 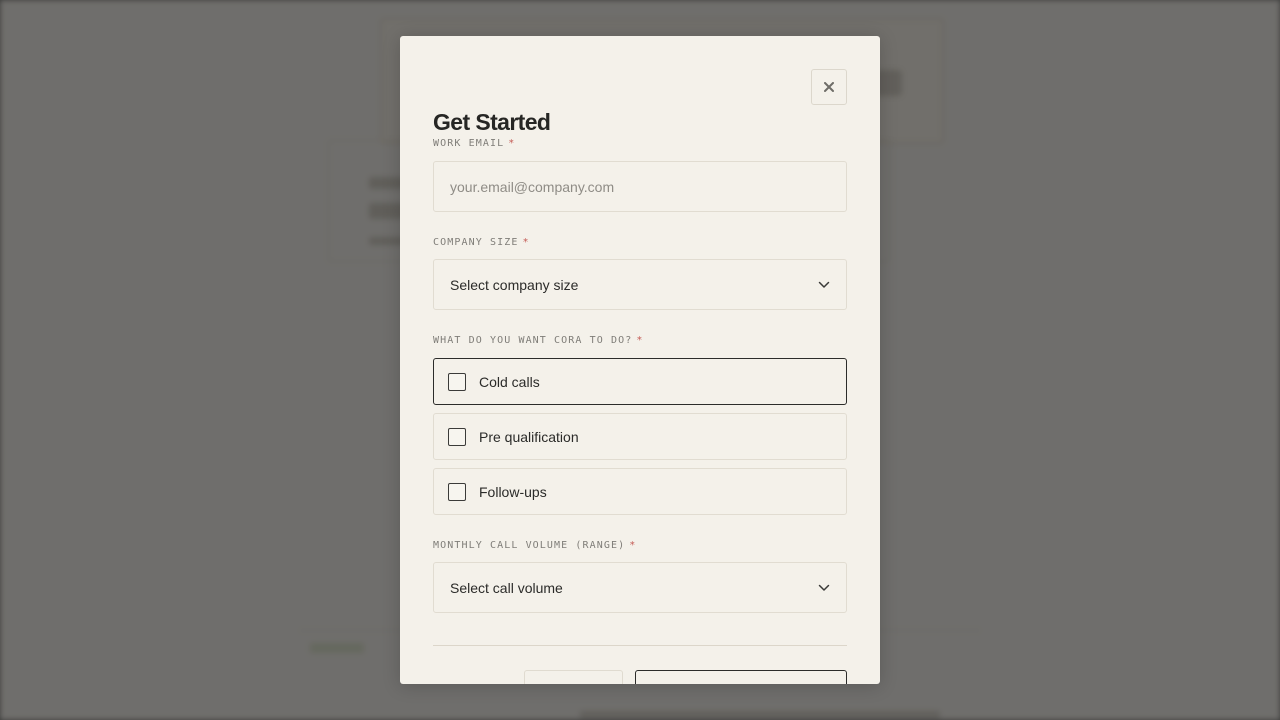 I want to click on primary-button, so click(x=741, y=677).